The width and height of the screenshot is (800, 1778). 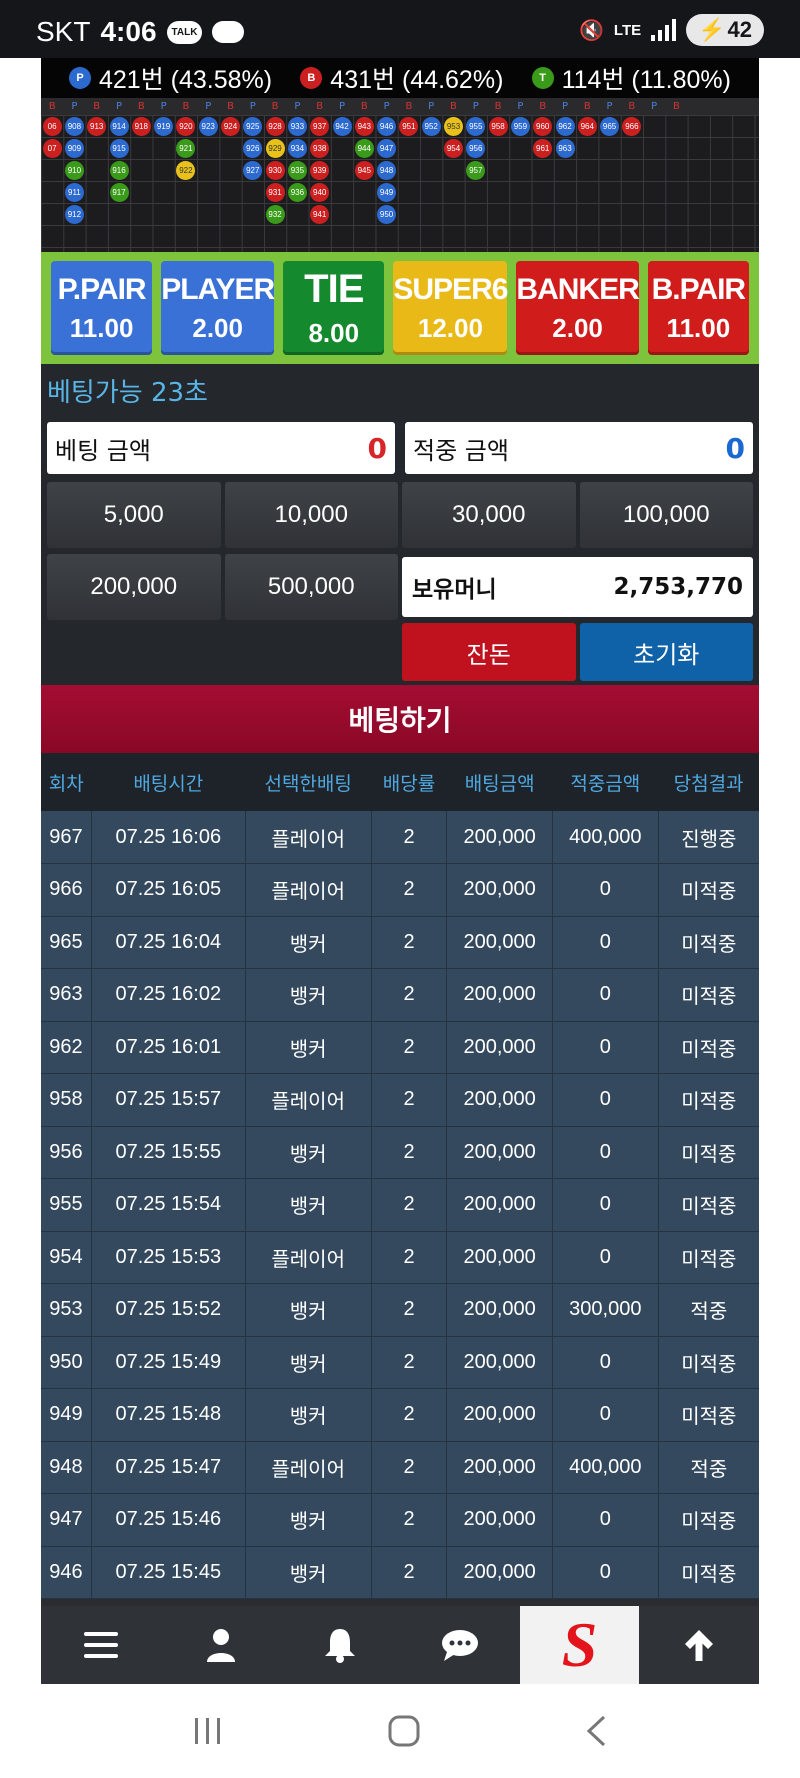 I want to click on mute-icon: 🔇, so click(x=591, y=30).